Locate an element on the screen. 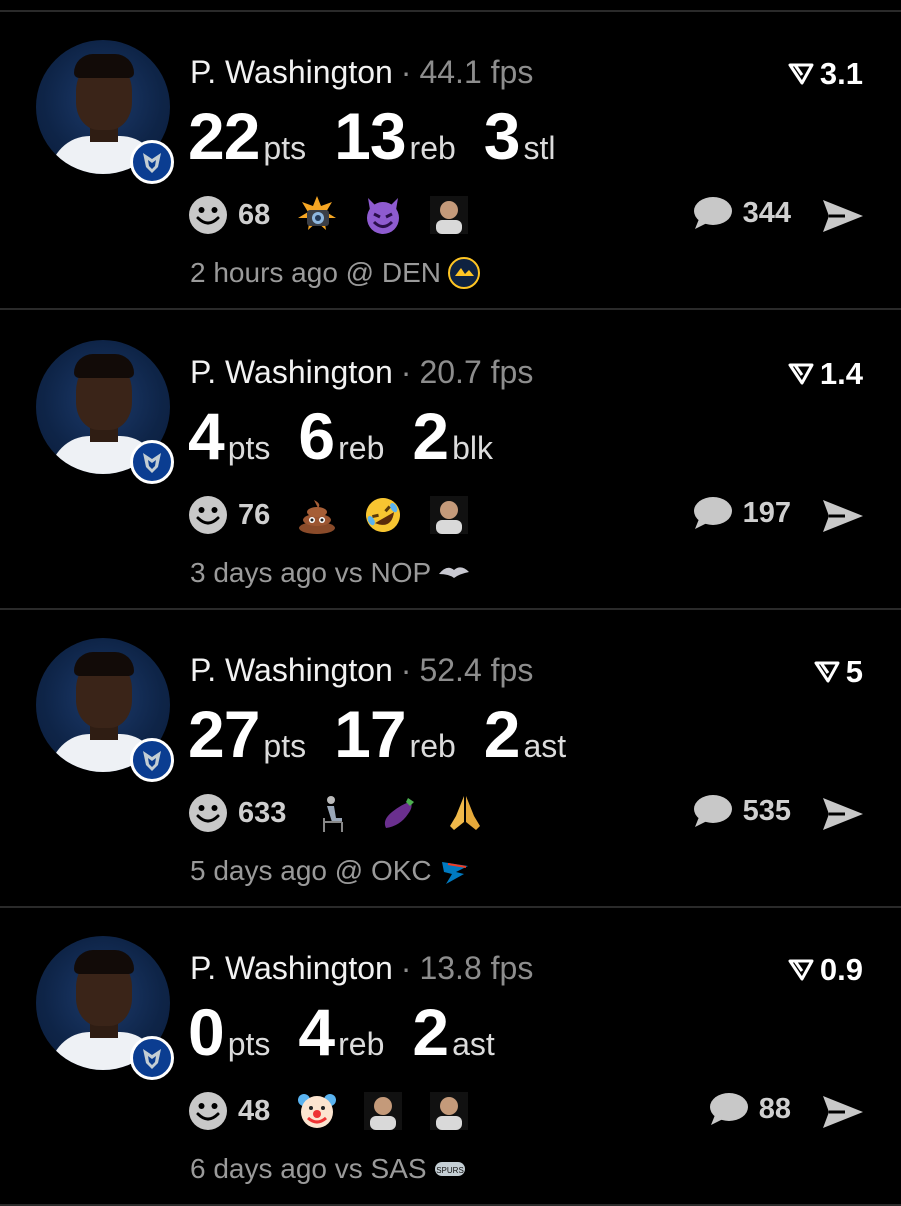  stat-item: 2 blk is located at coordinates (452, 436).